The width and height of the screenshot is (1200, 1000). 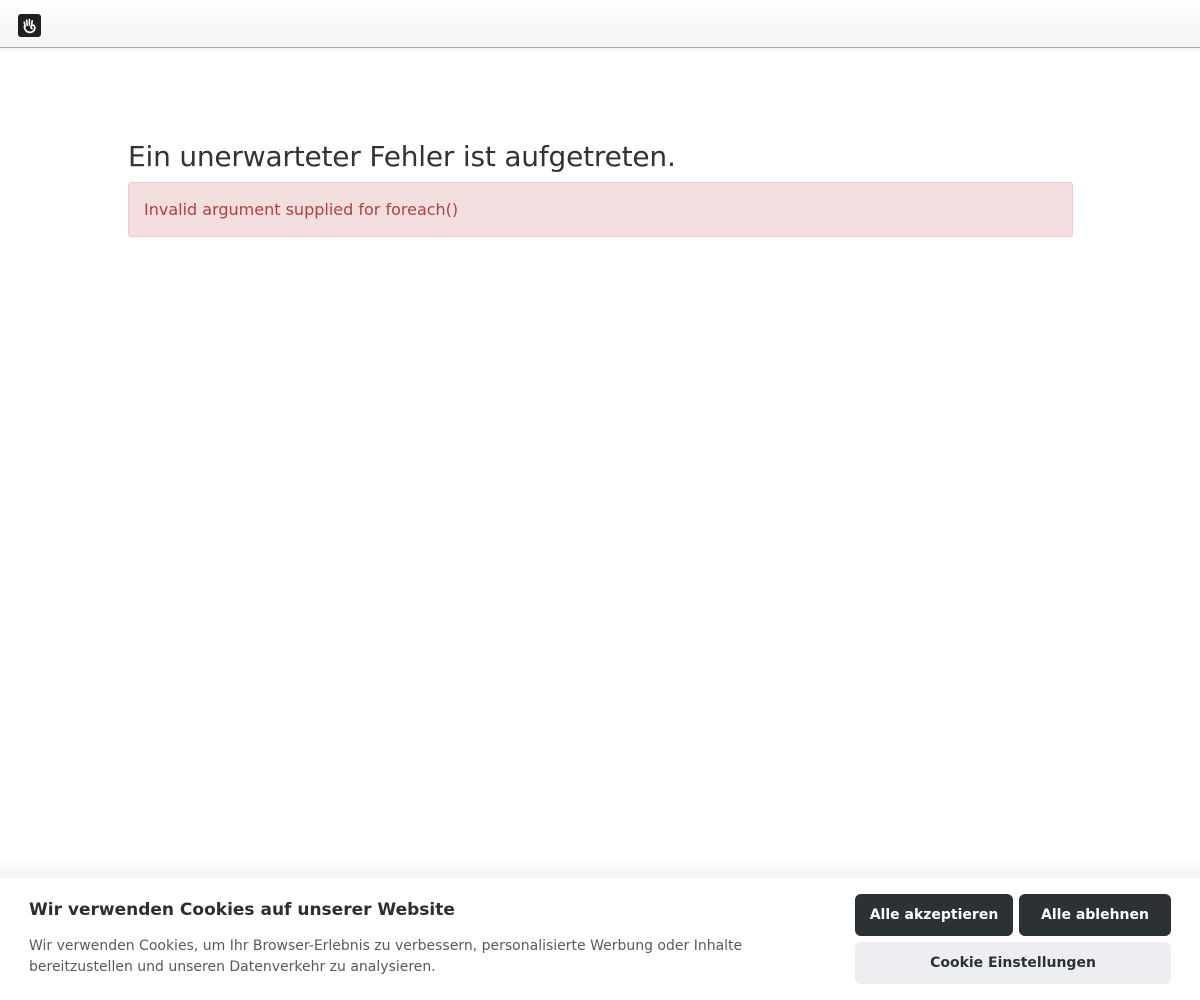 What do you see at coordinates (1013, 963) in the screenshot?
I see `cookie-settings-button: Cookie Einstellungen` at bounding box center [1013, 963].